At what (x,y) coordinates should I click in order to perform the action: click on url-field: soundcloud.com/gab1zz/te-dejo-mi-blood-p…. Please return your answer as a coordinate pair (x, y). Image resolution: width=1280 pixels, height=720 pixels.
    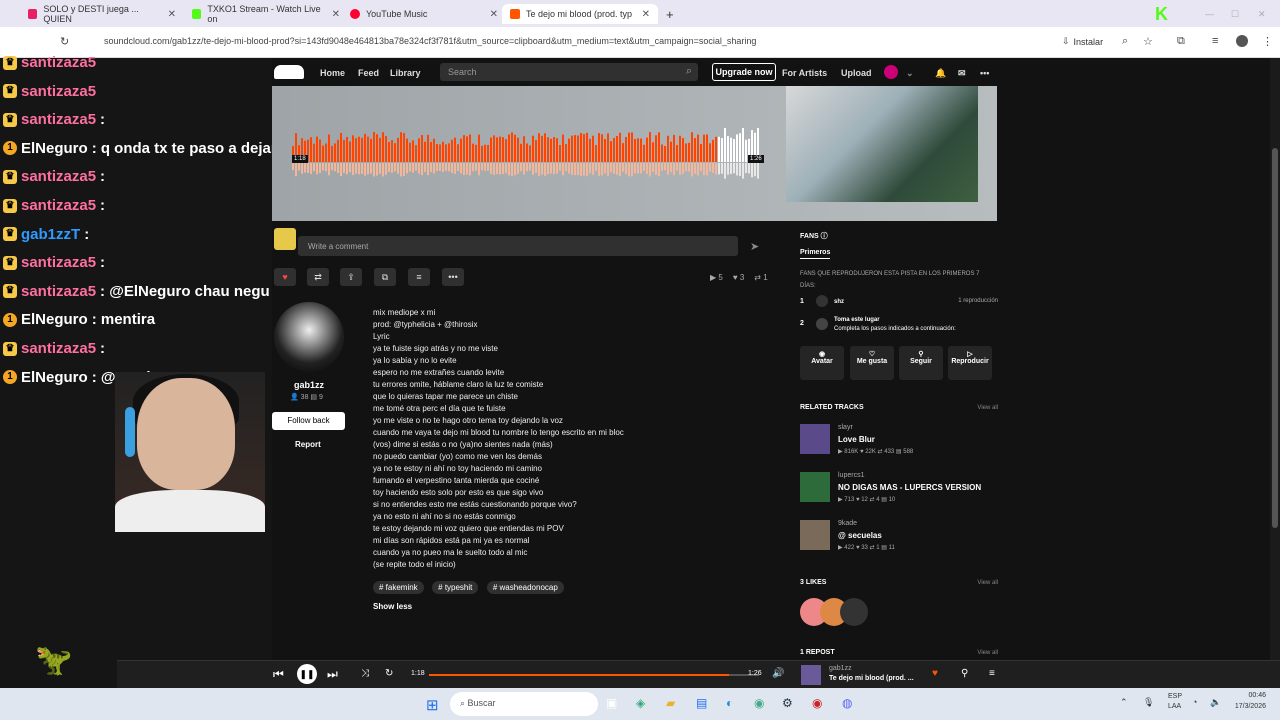
    Looking at the image, I should click on (430, 41).